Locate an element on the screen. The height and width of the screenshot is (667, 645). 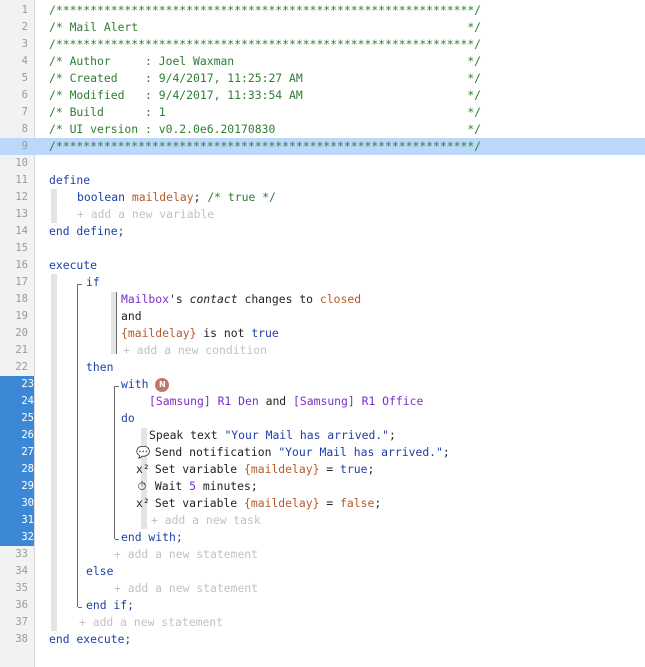
add-task-link: + add a new task is located at coordinates (206, 520).